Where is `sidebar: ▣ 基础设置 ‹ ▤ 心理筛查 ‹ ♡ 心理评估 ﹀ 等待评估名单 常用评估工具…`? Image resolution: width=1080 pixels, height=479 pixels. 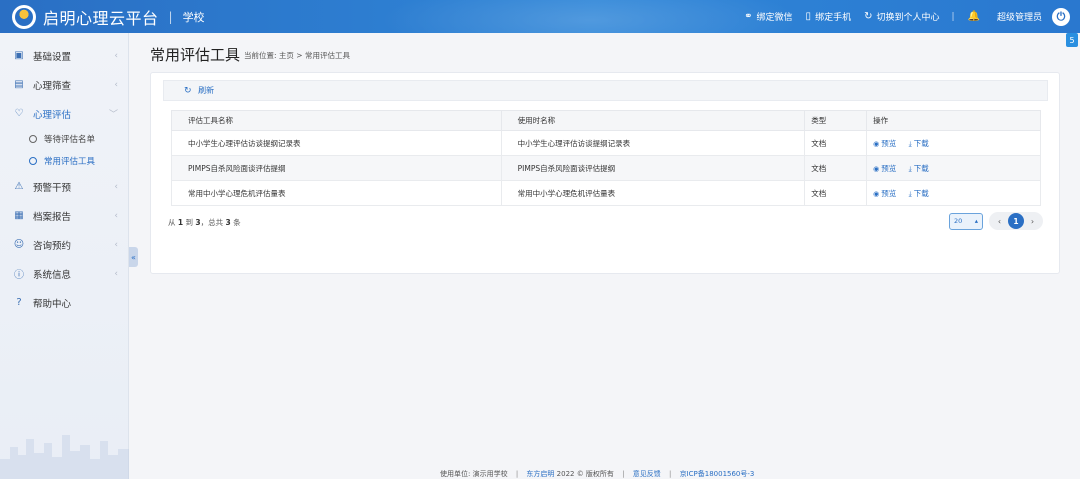
sidebar: ▣ 基础设置 ‹ ▤ 心理筛查 ‹ ♡ 心理评估 ﹀ 等待评估名单 常用评估工具… is located at coordinates (64, 256).